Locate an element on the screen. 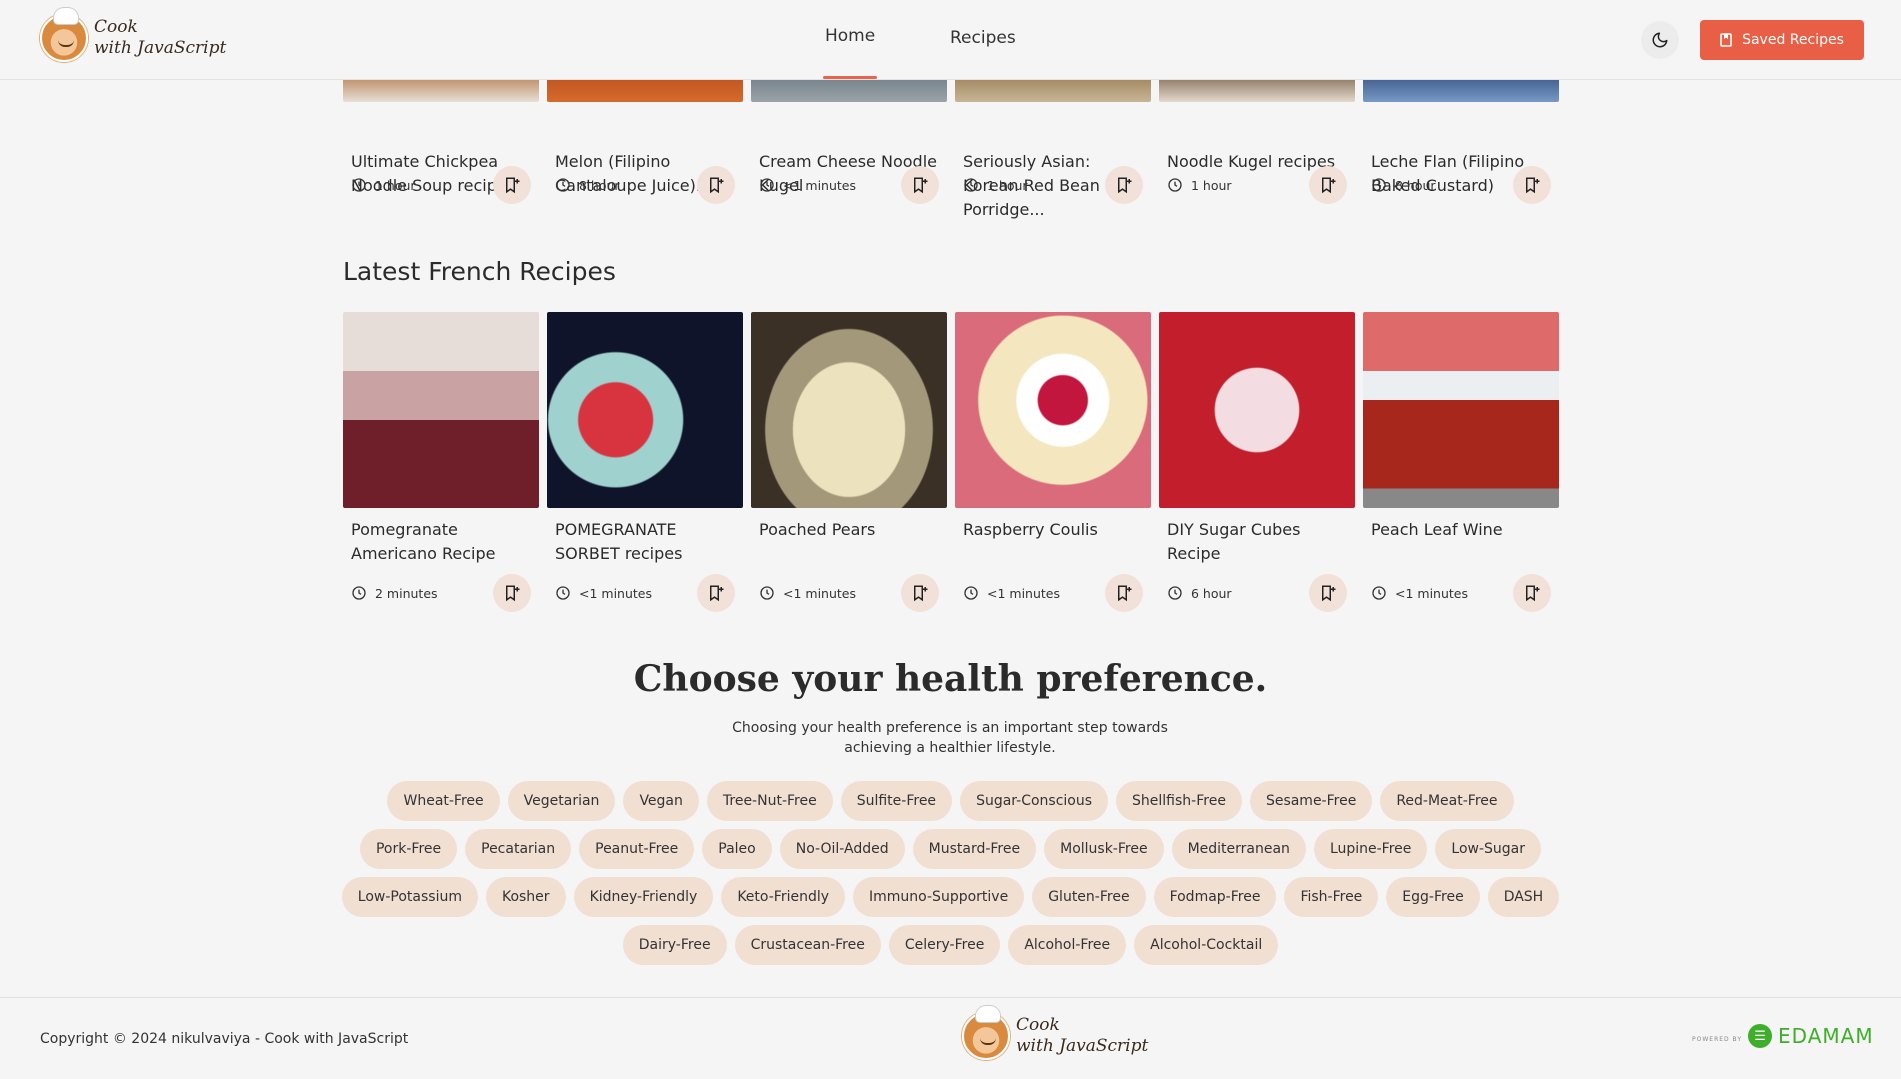 The height and width of the screenshot is (1079, 1901). health-chip: Wheat-Free is located at coordinates (443, 801).